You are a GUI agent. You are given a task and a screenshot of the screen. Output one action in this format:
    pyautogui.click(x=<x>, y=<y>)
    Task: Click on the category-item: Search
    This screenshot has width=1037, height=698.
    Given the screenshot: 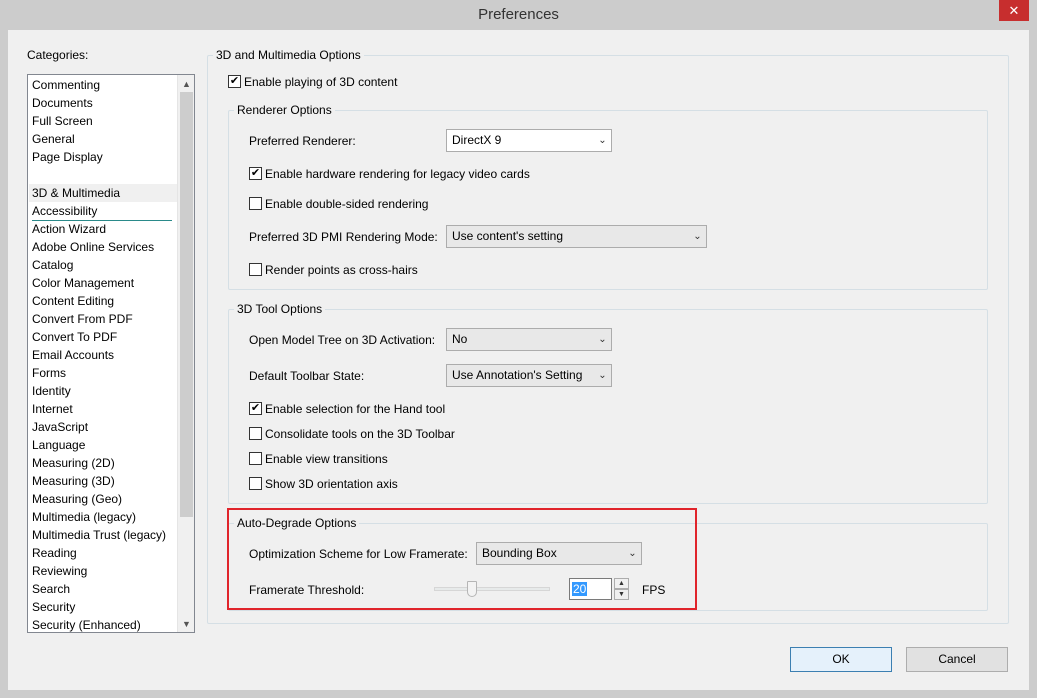 What is the action you would take?
    pyautogui.click(x=51, y=589)
    